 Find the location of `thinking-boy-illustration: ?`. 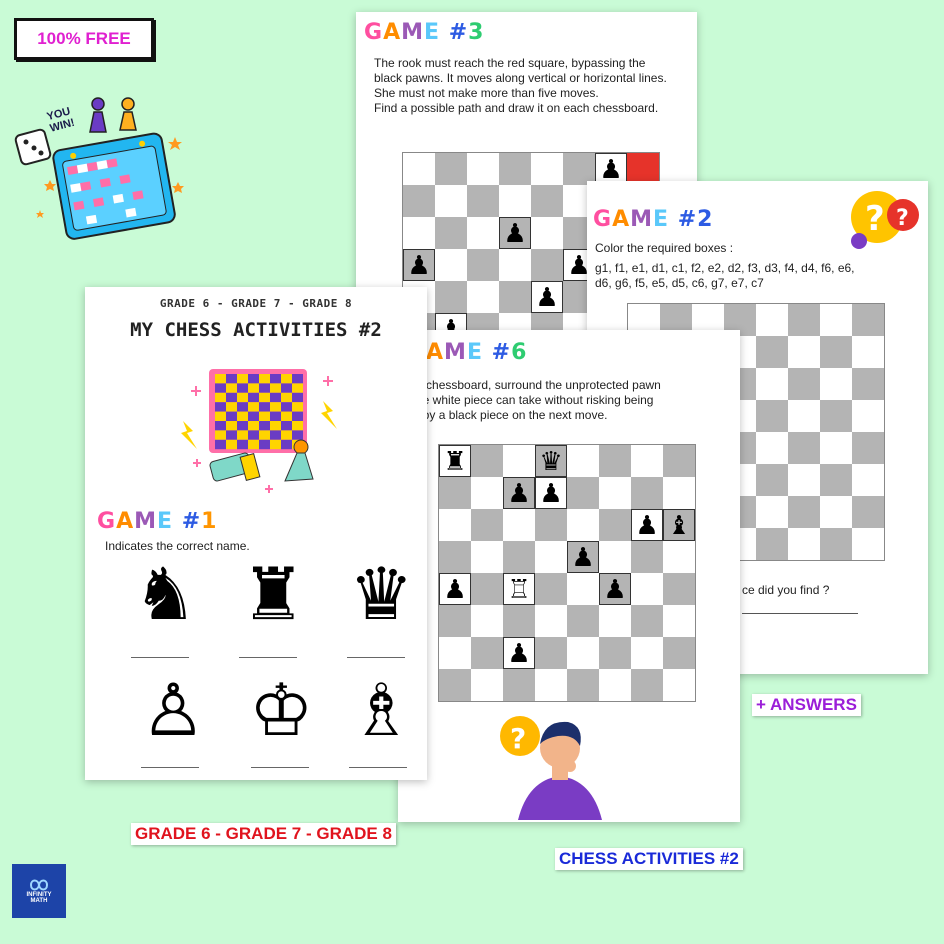

thinking-boy-illustration: ? is located at coordinates (551, 768).